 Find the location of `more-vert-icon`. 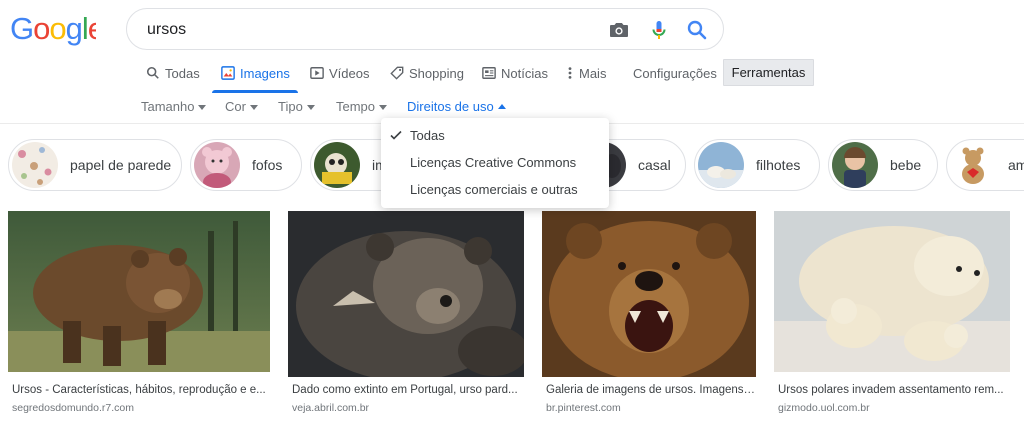

more-vert-icon is located at coordinates (570, 73).